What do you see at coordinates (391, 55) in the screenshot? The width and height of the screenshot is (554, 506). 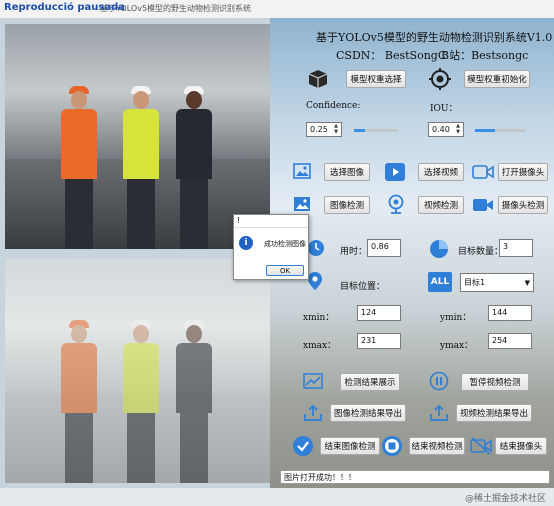 I see `csdn-label: CSDN： BestSongC` at bounding box center [391, 55].